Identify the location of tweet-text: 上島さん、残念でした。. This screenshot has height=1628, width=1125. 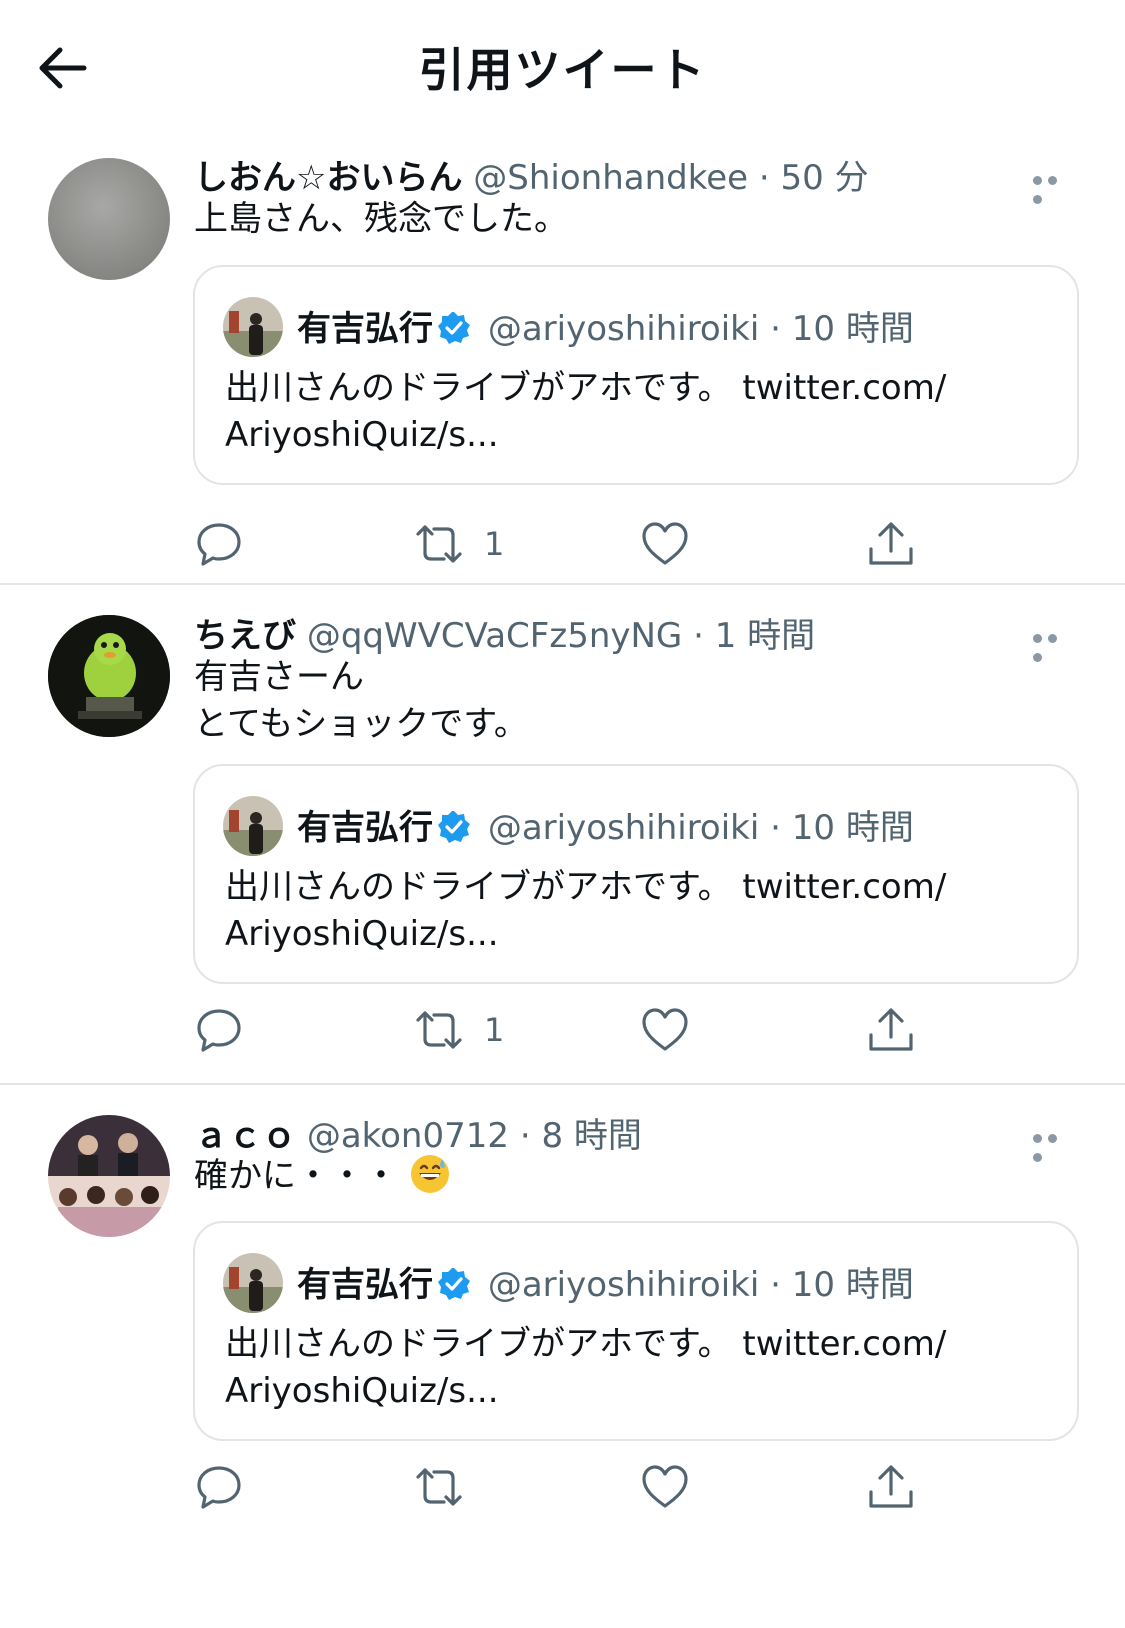
(381, 219).